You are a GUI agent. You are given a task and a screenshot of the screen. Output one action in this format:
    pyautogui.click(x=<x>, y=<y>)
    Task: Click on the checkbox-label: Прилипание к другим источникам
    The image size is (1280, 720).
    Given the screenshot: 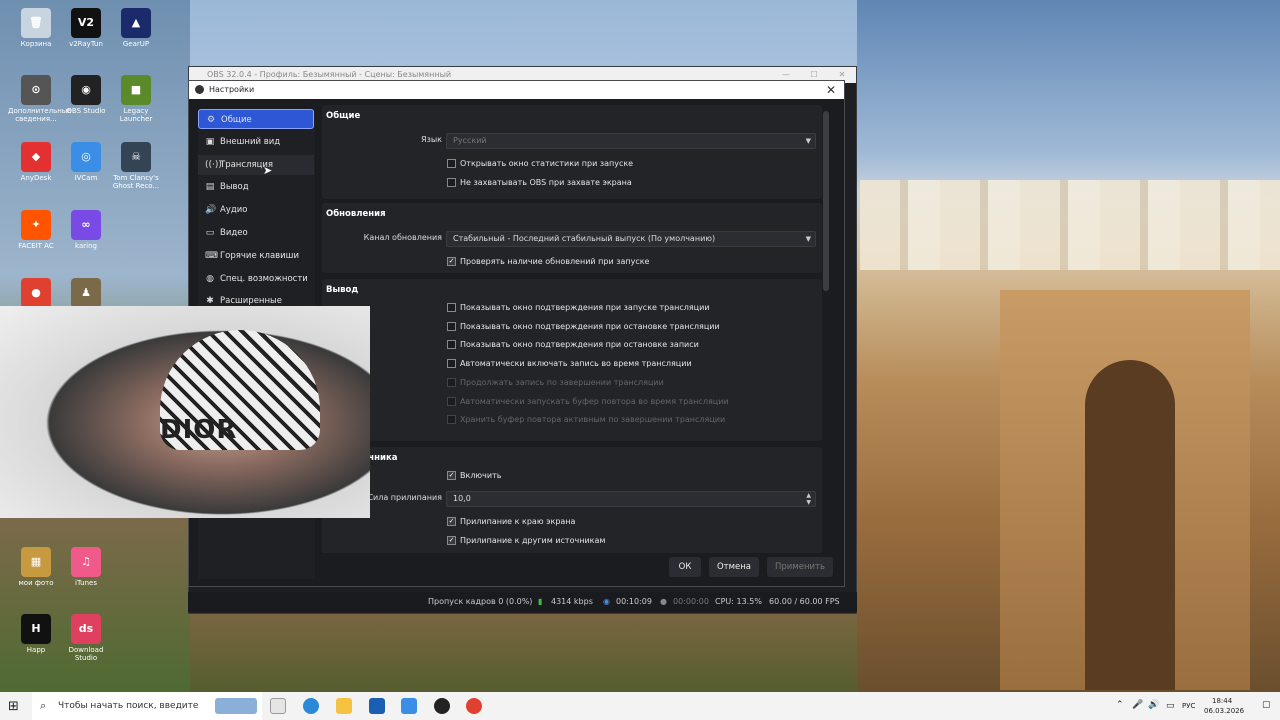 What is the action you would take?
    pyautogui.click(x=533, y=540)
    